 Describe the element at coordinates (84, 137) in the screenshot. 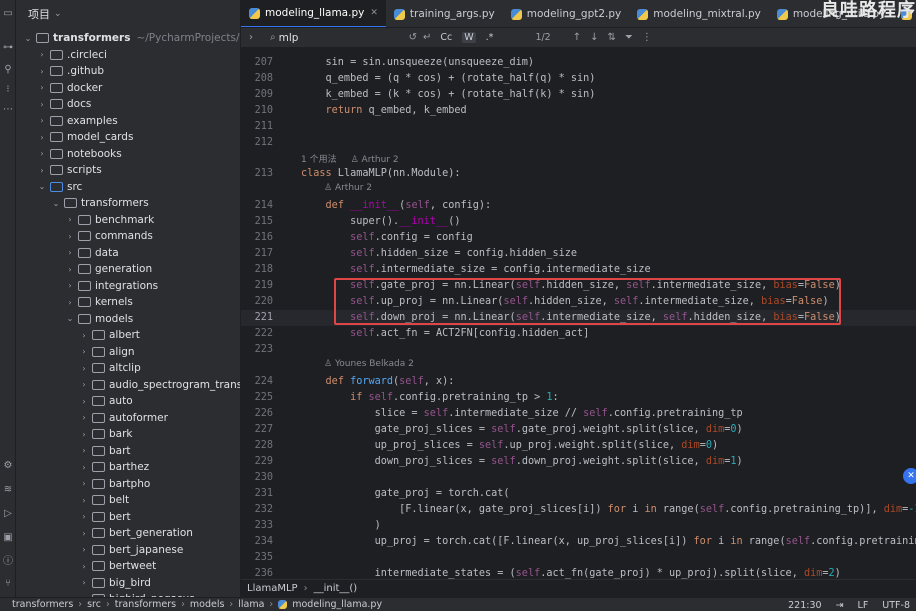

I see `tree-item: › model_cards` at that location.